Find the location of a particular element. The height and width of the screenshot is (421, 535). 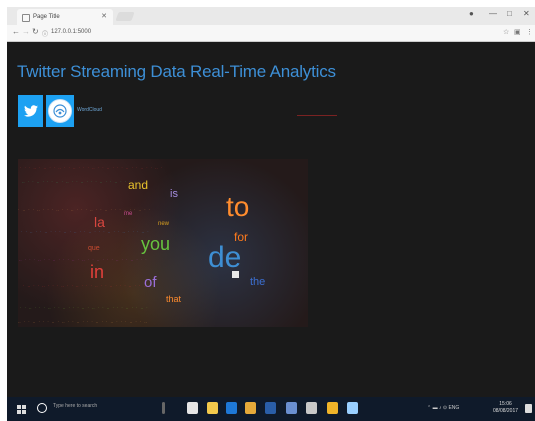

browser-tab: Page Title ✕ is located at coordinates (65, 17).